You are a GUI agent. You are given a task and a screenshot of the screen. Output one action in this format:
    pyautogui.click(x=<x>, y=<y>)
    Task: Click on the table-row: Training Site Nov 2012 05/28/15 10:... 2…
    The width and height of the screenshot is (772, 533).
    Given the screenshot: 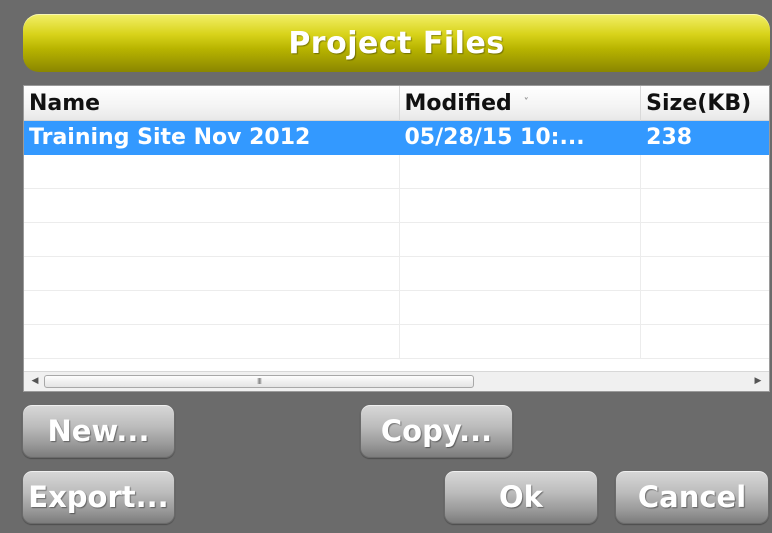 What is the action you would take?
    pyautogui.click(x=396, y=138)
    